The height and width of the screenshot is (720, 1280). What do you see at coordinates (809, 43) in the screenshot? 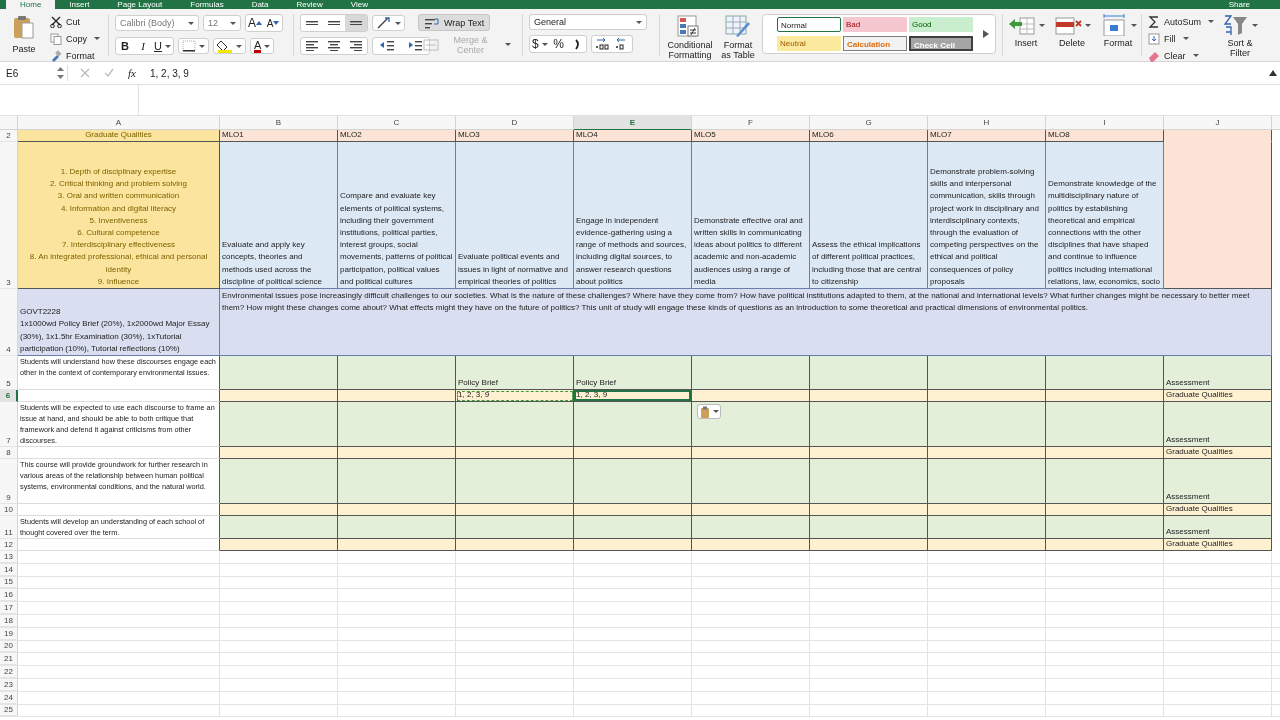
I see `cell-style-swatch: Neutral` at bounding box center [809, 43].